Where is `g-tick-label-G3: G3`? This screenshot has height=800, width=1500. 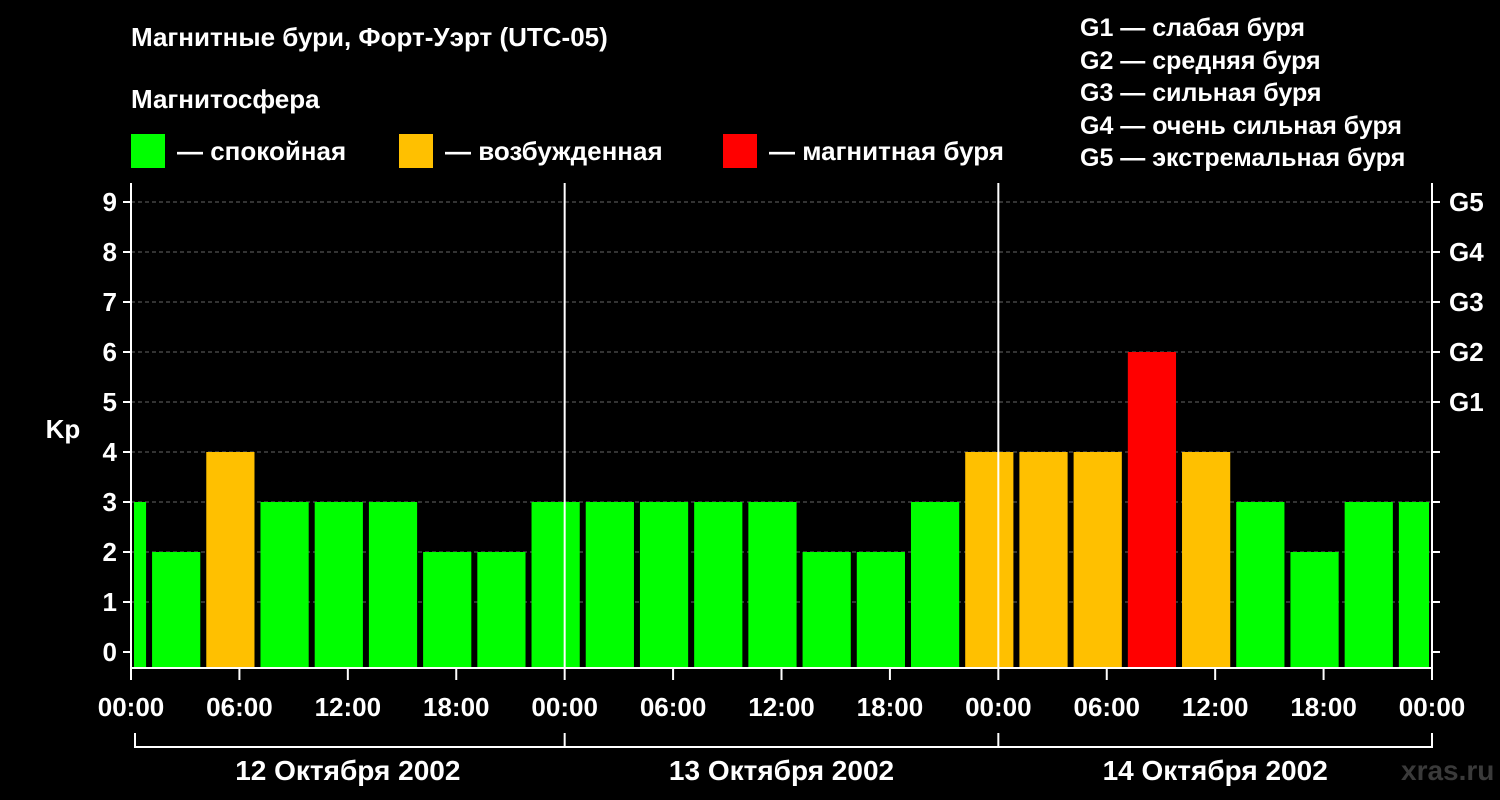 g-tick-label-G3: G3 is located at coordinates (1466, 302).